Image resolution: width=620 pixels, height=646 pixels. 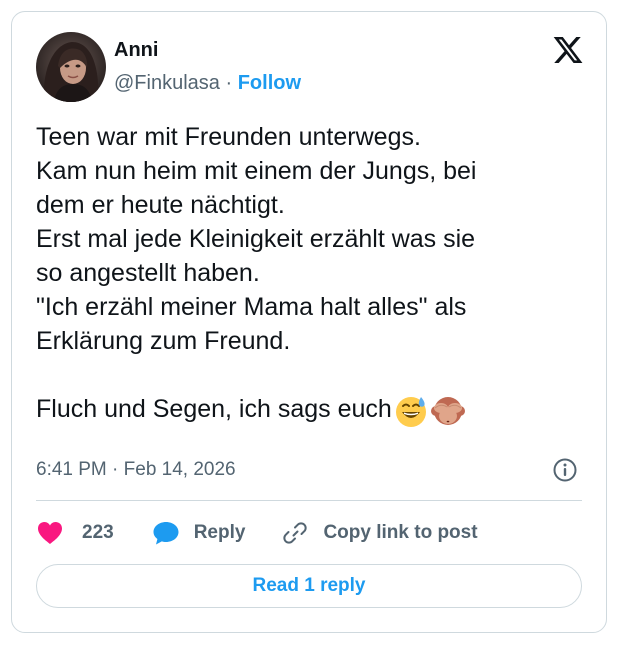 I want to click on info-icon, so click(x=565, y=470).